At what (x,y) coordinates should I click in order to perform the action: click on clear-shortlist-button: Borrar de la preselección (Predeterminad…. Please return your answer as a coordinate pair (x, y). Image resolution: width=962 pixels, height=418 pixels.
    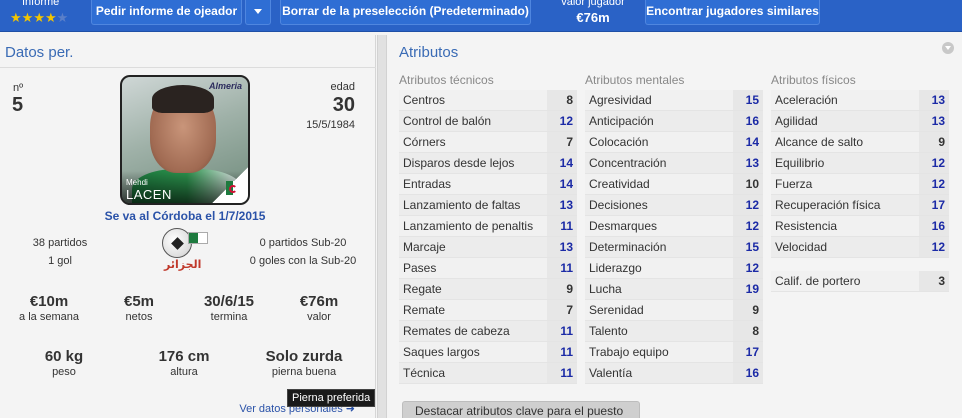
    Looking at the image, I should click on (405, 12).